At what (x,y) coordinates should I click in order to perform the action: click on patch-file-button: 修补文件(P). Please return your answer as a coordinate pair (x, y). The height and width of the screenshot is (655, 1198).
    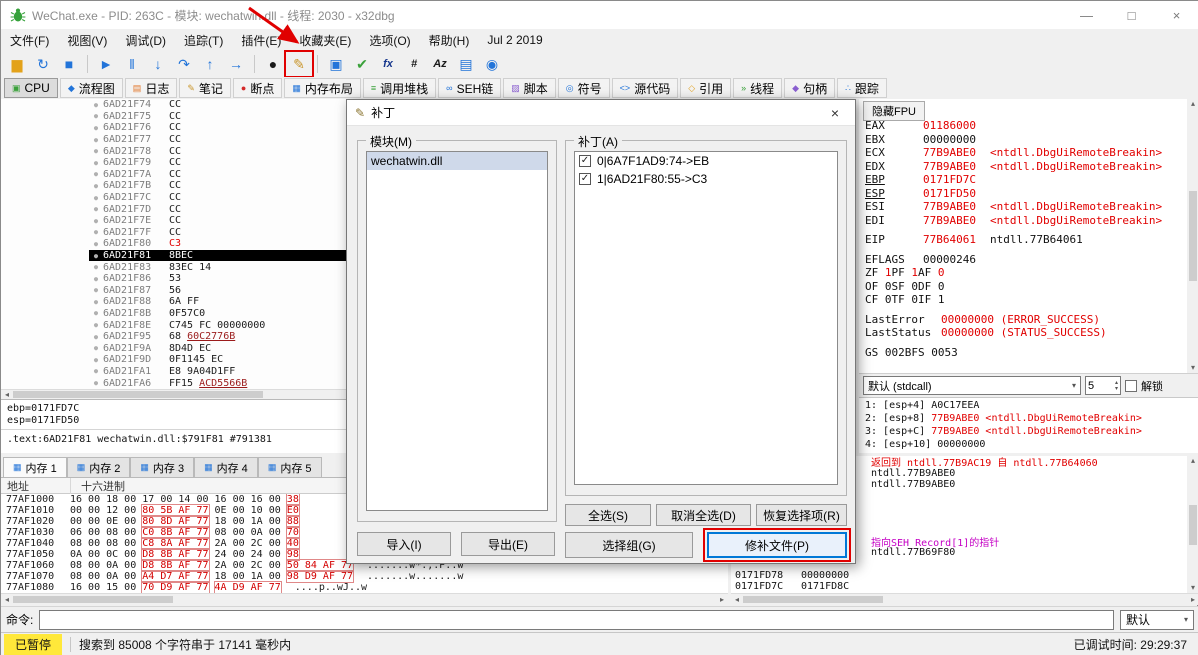
    Looking at the image, I should click on (777, 545).